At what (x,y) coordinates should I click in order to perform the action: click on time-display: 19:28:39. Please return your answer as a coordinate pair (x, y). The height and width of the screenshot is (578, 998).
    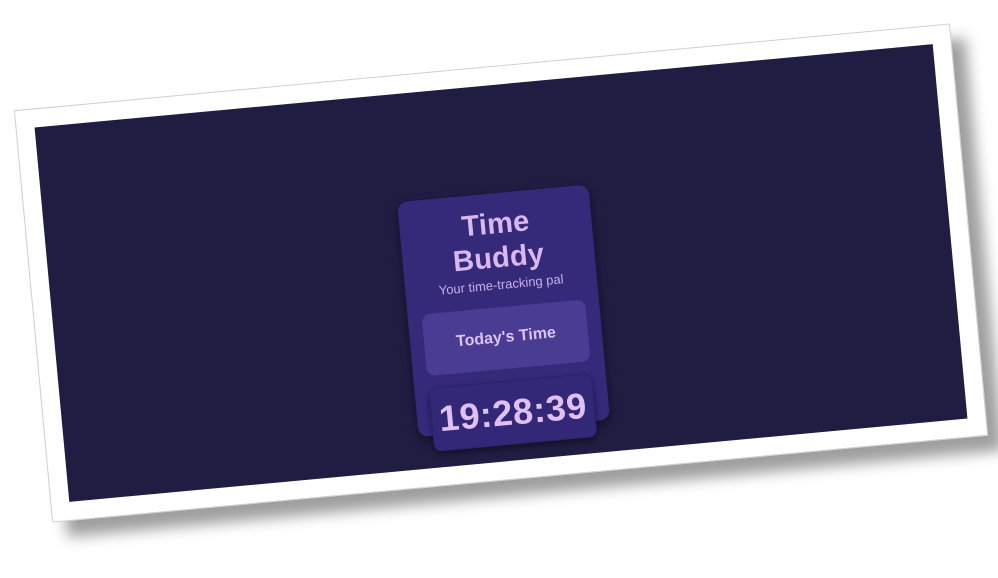
    Looking at the image, I should click on (513, 412).